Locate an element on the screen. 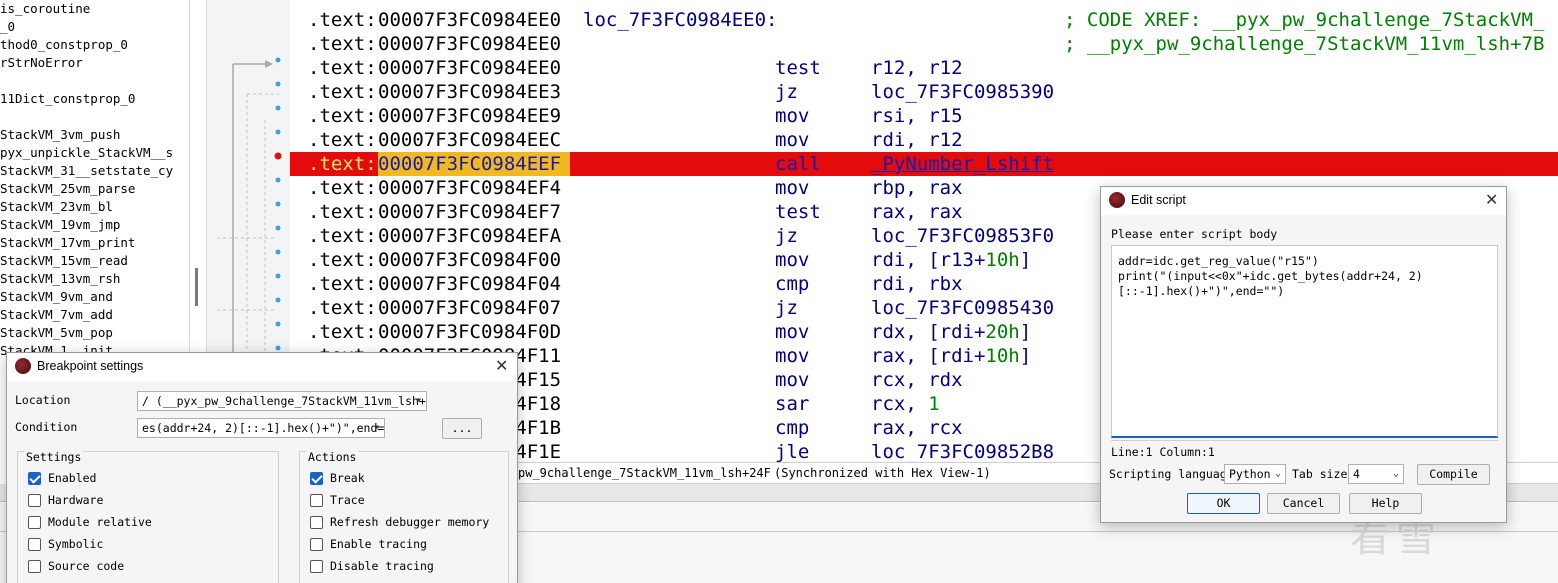  function-list-item: StackVM_17vm_print is located at coordinates (67, 243).